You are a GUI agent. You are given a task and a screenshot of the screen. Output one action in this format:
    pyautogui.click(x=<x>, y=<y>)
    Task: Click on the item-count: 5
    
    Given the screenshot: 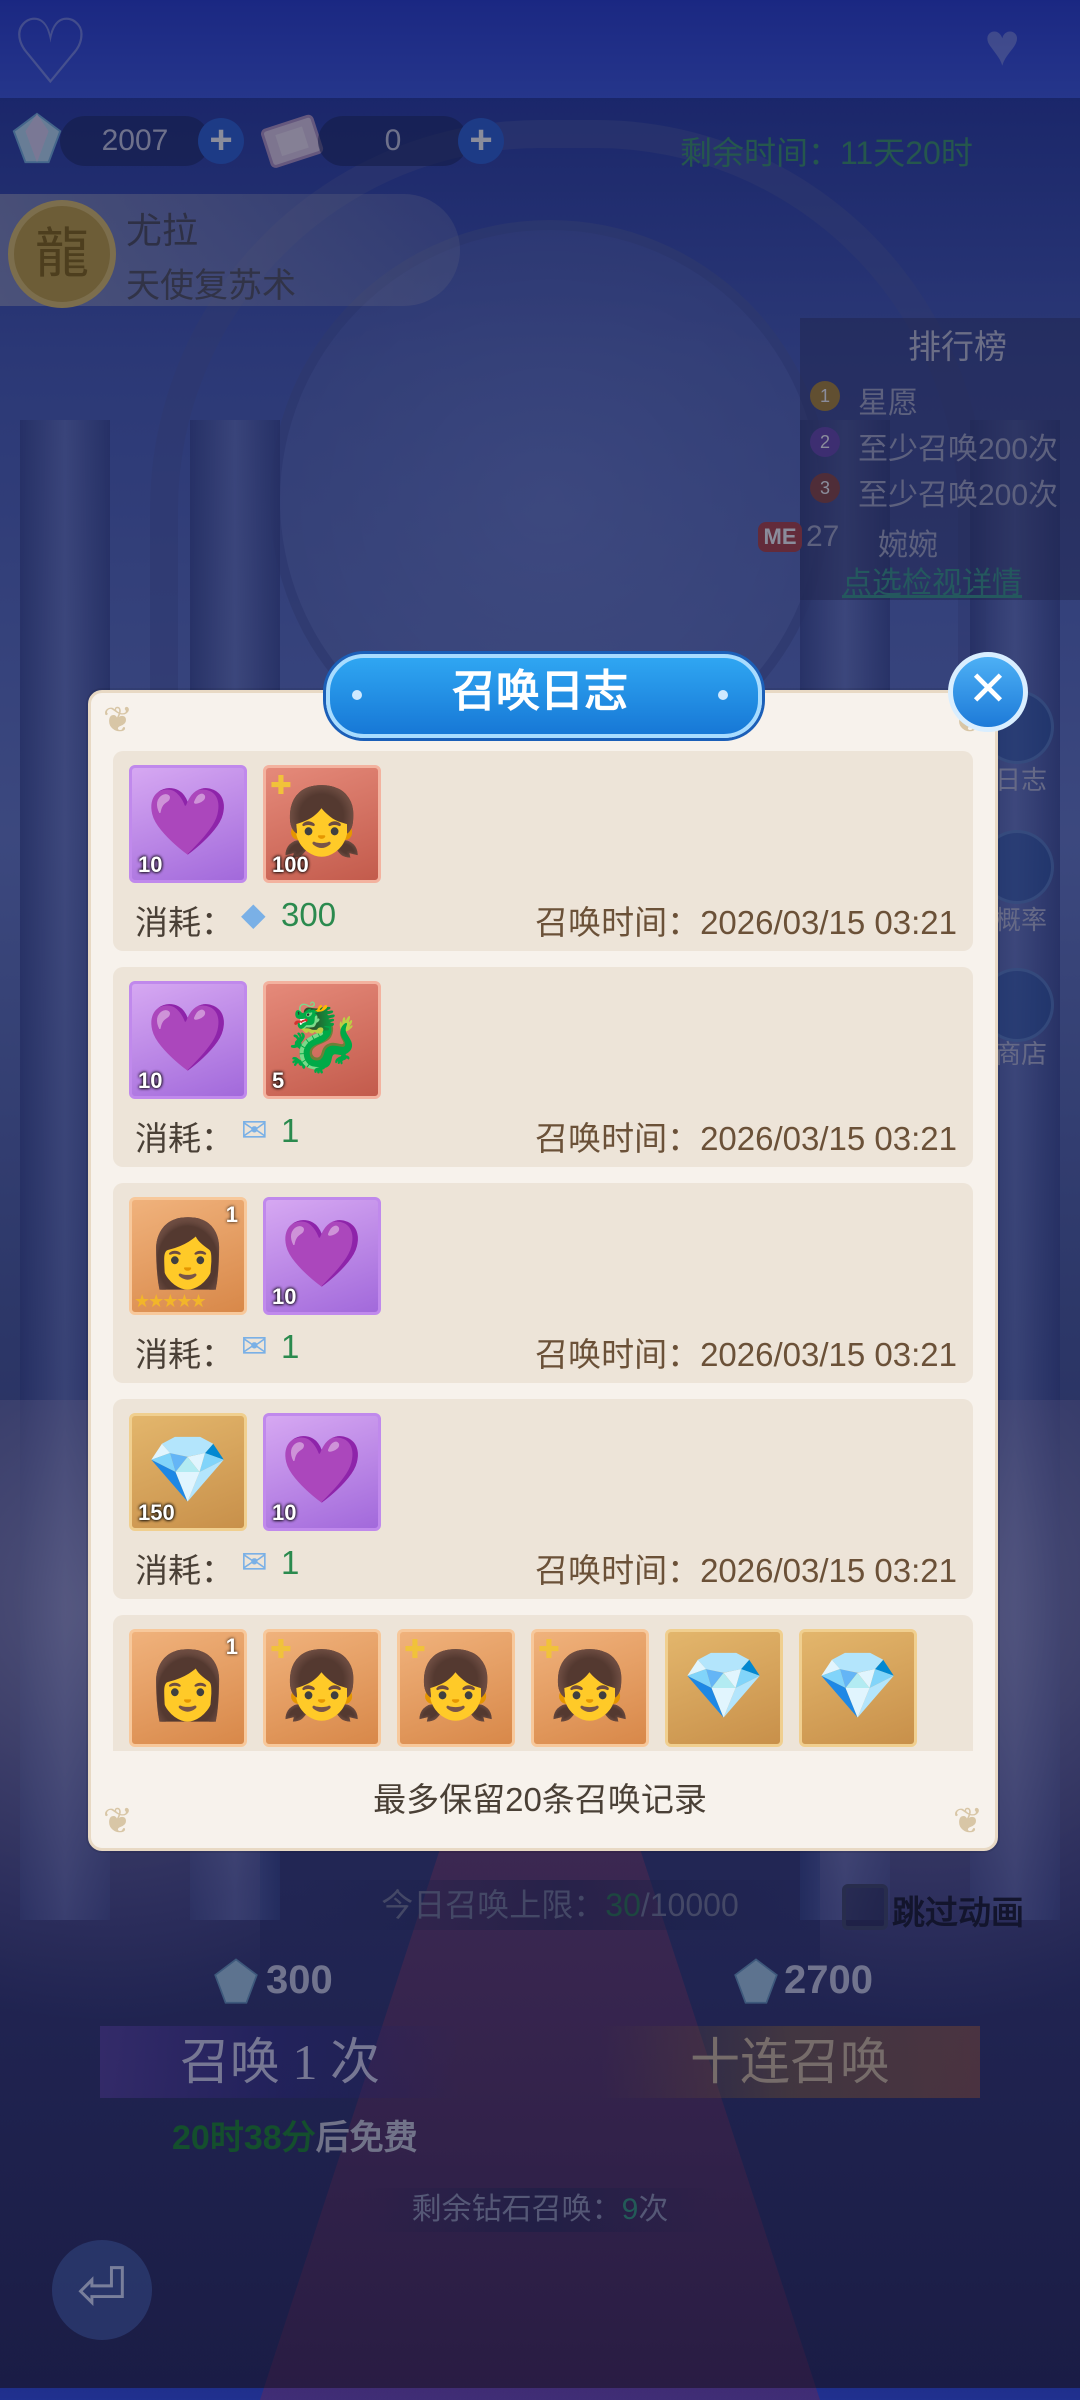 What is the action you would take?
    pyautogui.click(x=278, y=1080)
    